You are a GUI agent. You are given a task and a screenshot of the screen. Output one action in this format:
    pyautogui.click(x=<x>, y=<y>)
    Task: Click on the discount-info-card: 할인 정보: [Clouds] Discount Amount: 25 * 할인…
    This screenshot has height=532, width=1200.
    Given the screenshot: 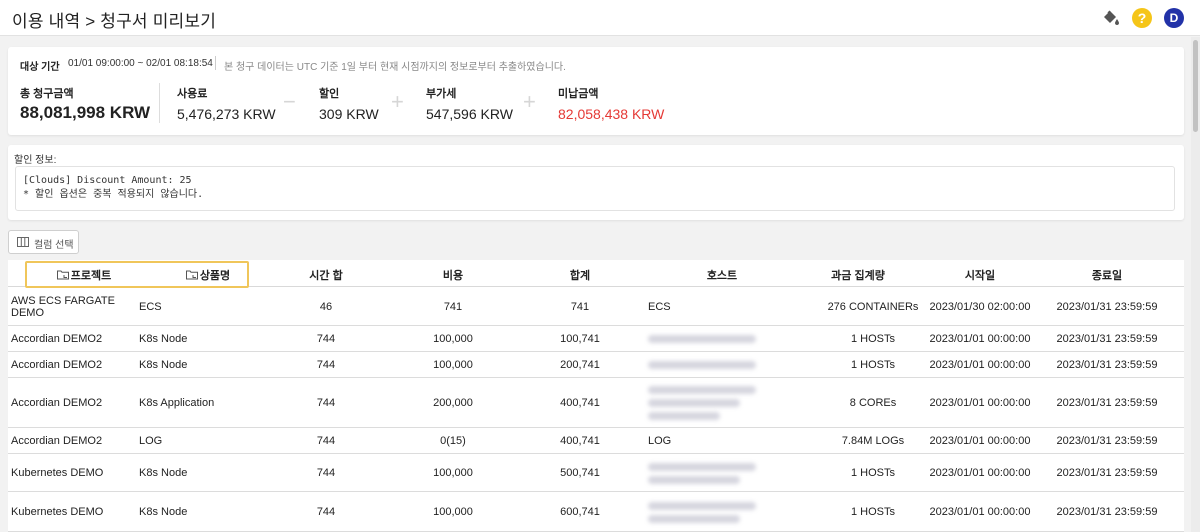 What is the action you would take?
    pyautogui.click(x=596, y=182)
    